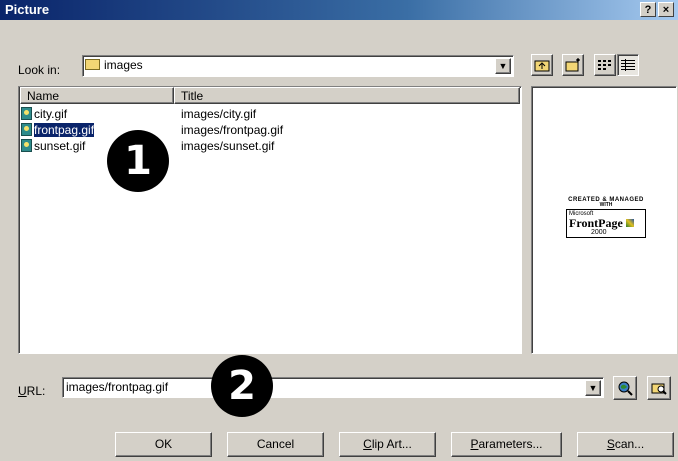 This screenshot has height=461, width=678. Describe the element at coordinates (593, 388) in the screenshot. I see `url-dropdown-button: ▼` at that location.